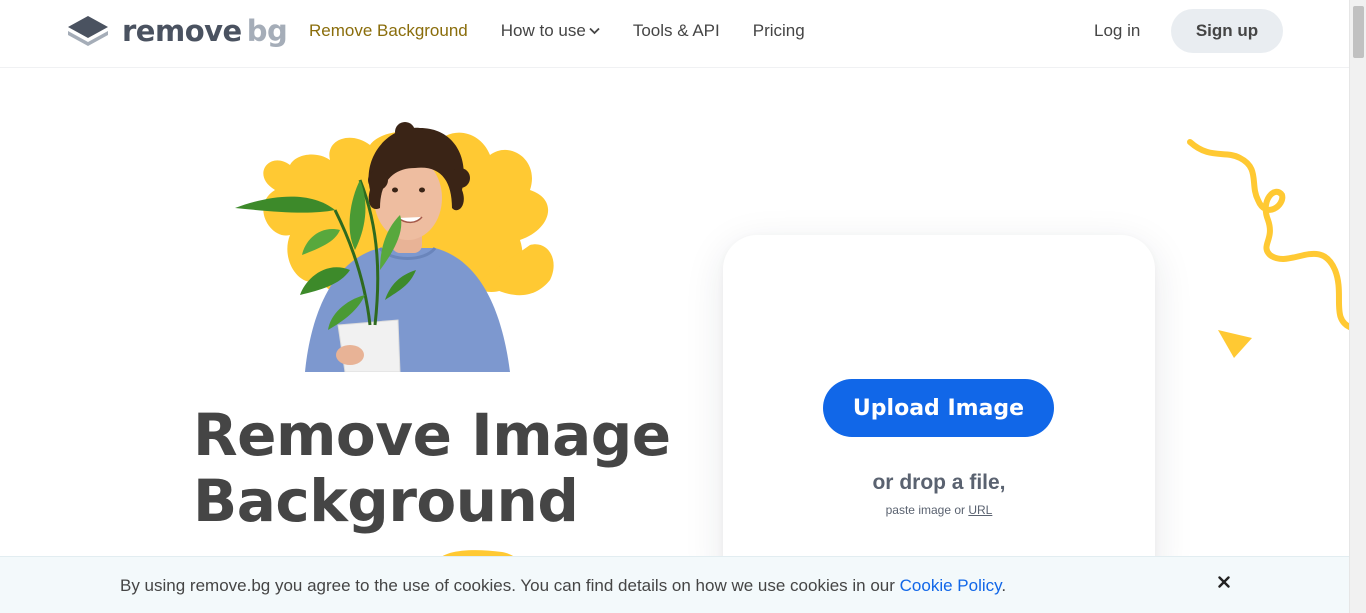 This screenshot has width=1366, height=613. I want to click on brand-word-1: remove, so click(182, 31).